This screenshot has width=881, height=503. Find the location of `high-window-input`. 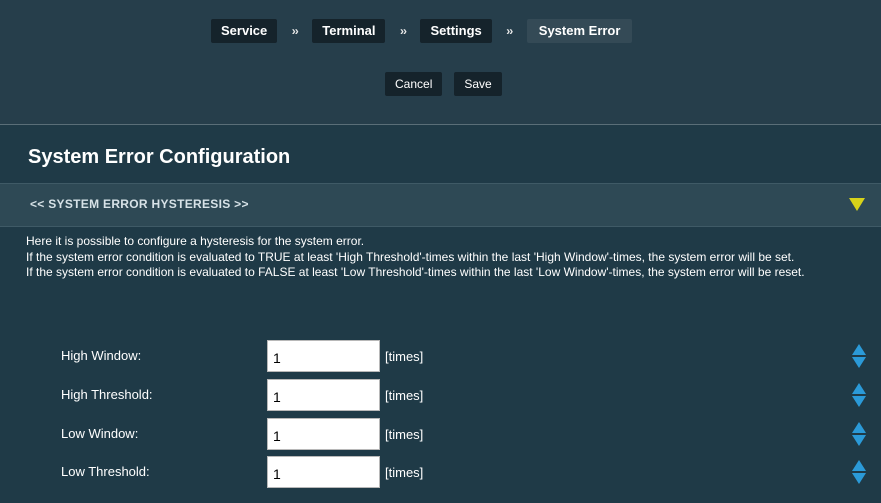

high-window-input is located at coordinates (323, 356).